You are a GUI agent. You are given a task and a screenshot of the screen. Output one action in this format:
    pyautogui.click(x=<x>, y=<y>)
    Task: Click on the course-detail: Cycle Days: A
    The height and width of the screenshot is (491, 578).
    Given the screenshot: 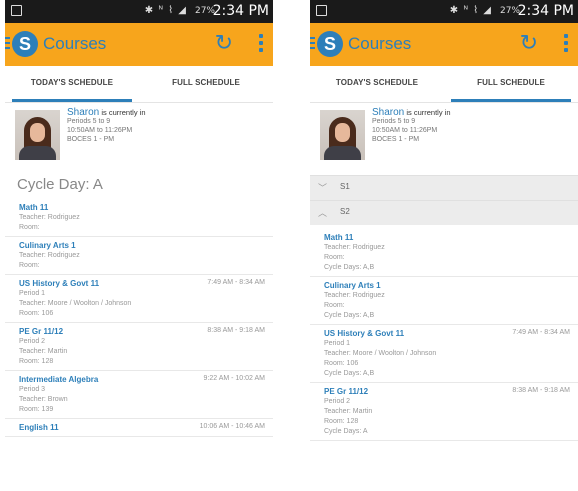 What is the action you would take?
    pyautogui.click(x=346, y=431)
    